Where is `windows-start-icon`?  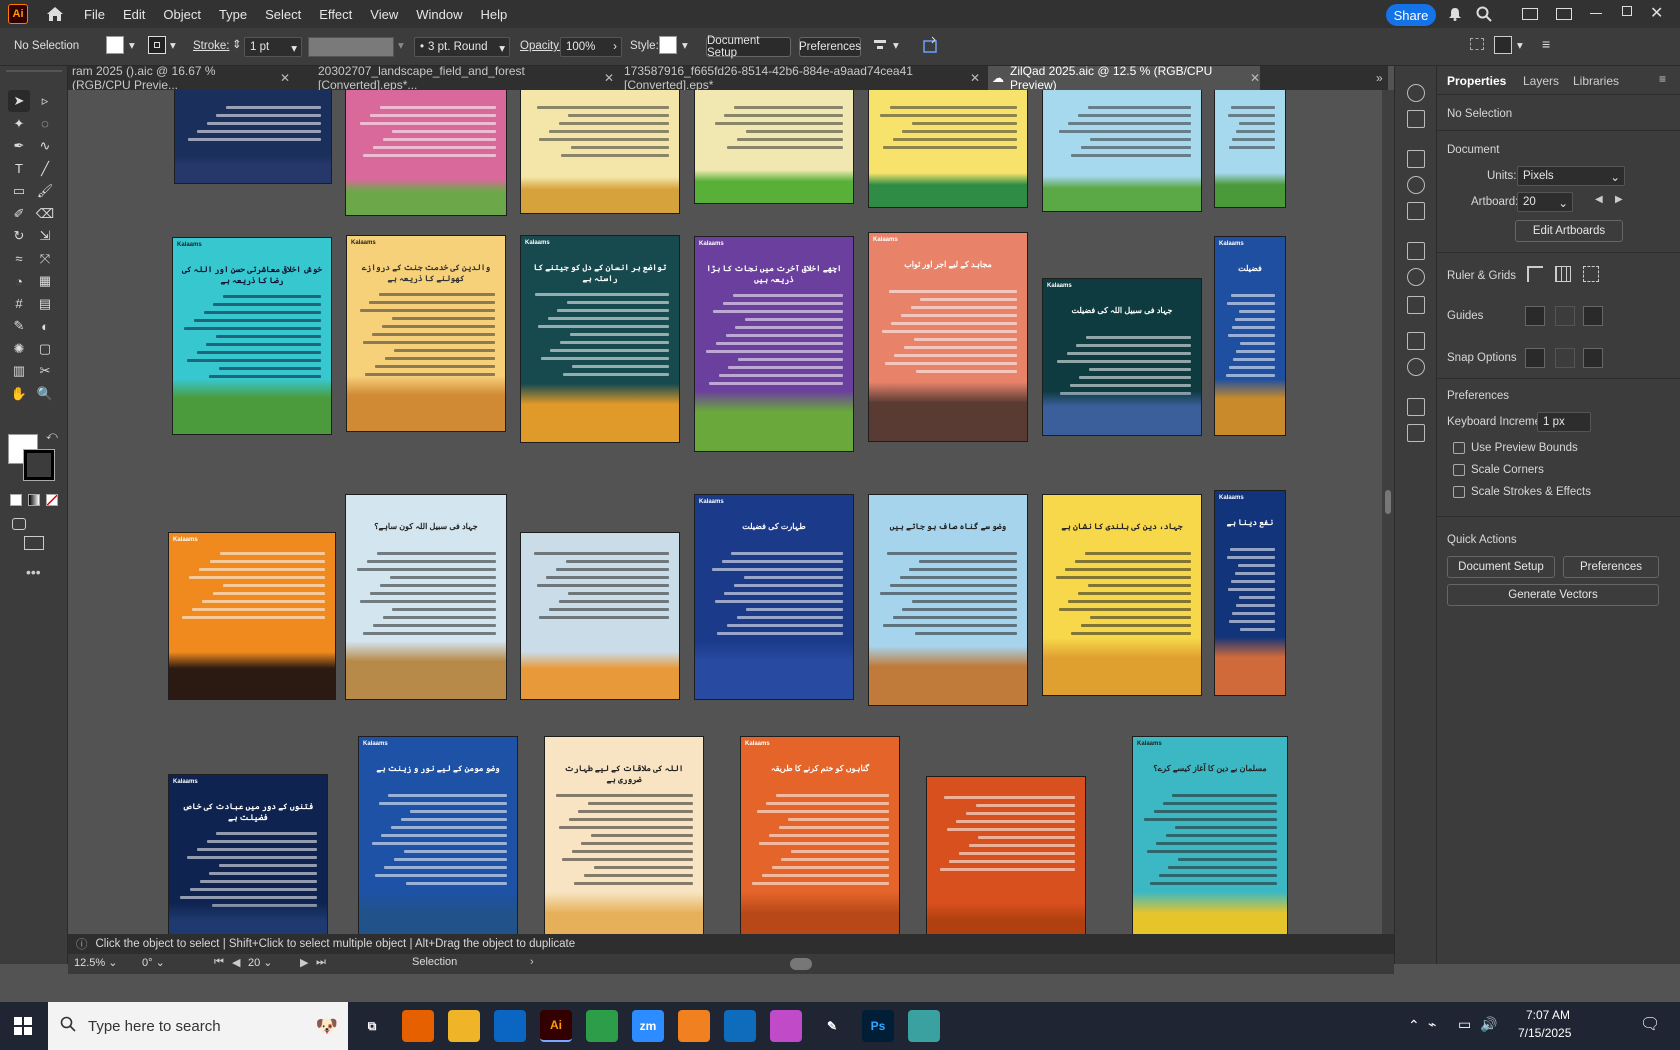
windows-start-icon is located at coordinates (23, 1027).